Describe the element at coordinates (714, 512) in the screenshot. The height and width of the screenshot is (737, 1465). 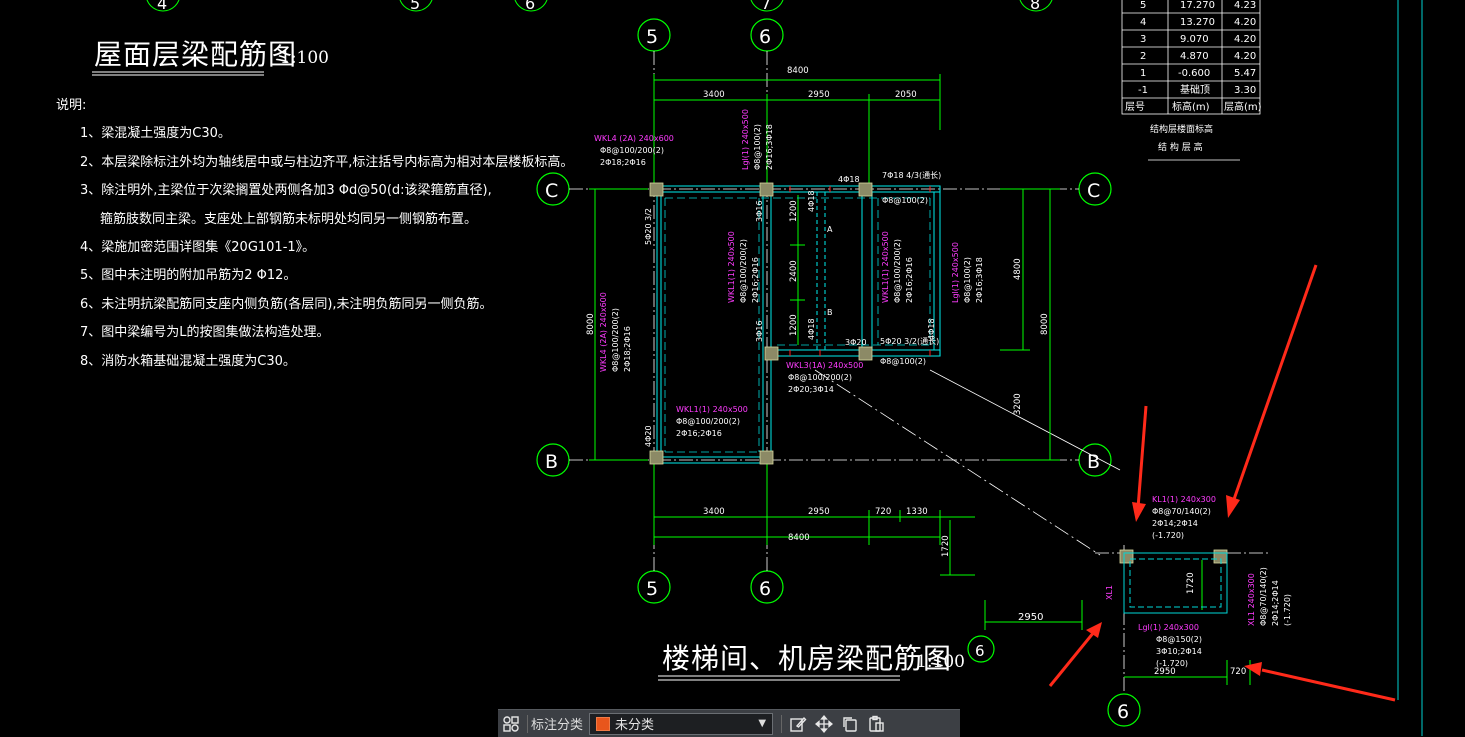
I see `dim-text: 3400` at that location.